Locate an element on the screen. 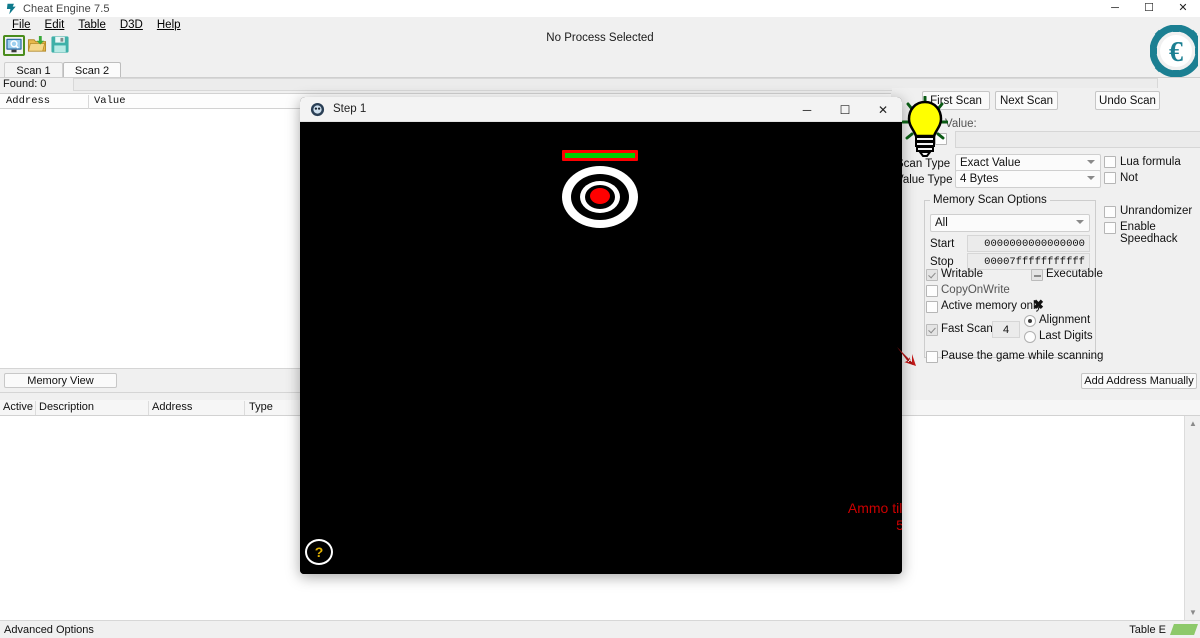 This screenshot has width=1200, height=638. game-title-bar: Step 1 ─ ☐ ✕ is located at coordinates (601, 109).